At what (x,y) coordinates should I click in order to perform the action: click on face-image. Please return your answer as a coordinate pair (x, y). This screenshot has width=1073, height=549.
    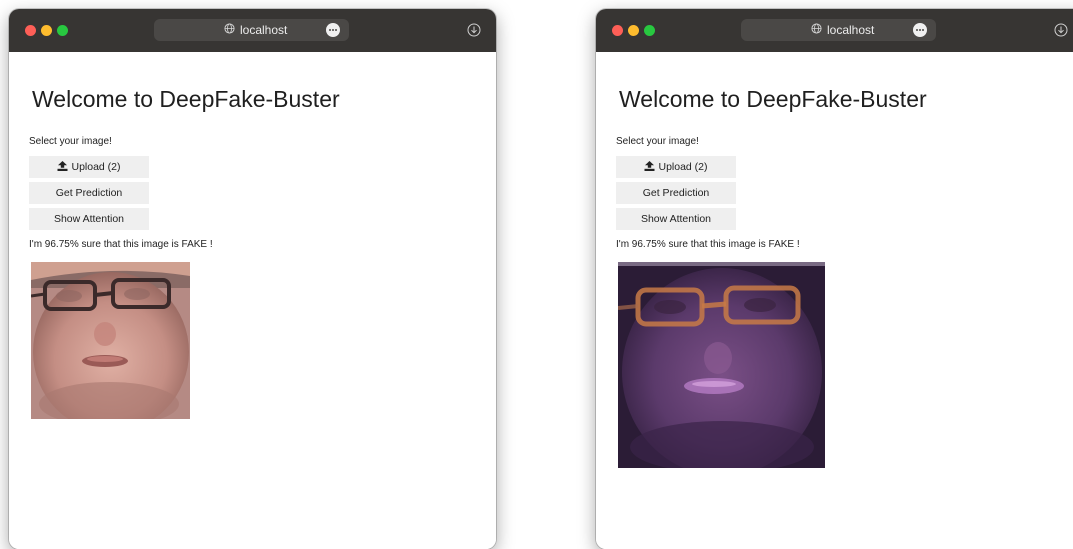
    Looking at the image, I should click on (110, 340).